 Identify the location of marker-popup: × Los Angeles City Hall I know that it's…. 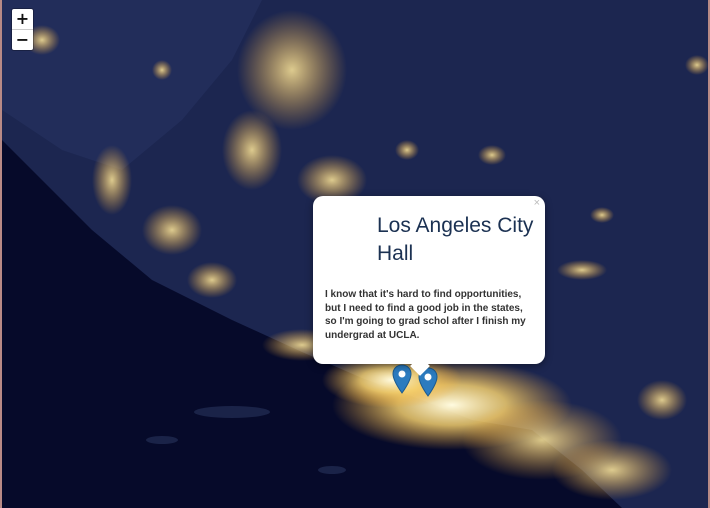
(429, 286).